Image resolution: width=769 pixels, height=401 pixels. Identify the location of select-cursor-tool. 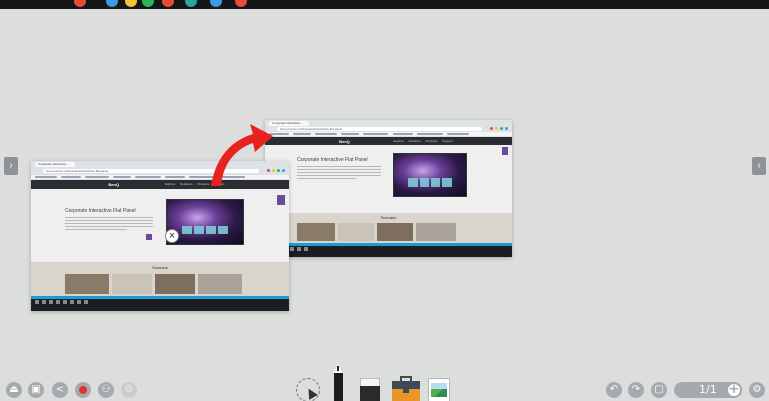
(308, 389).